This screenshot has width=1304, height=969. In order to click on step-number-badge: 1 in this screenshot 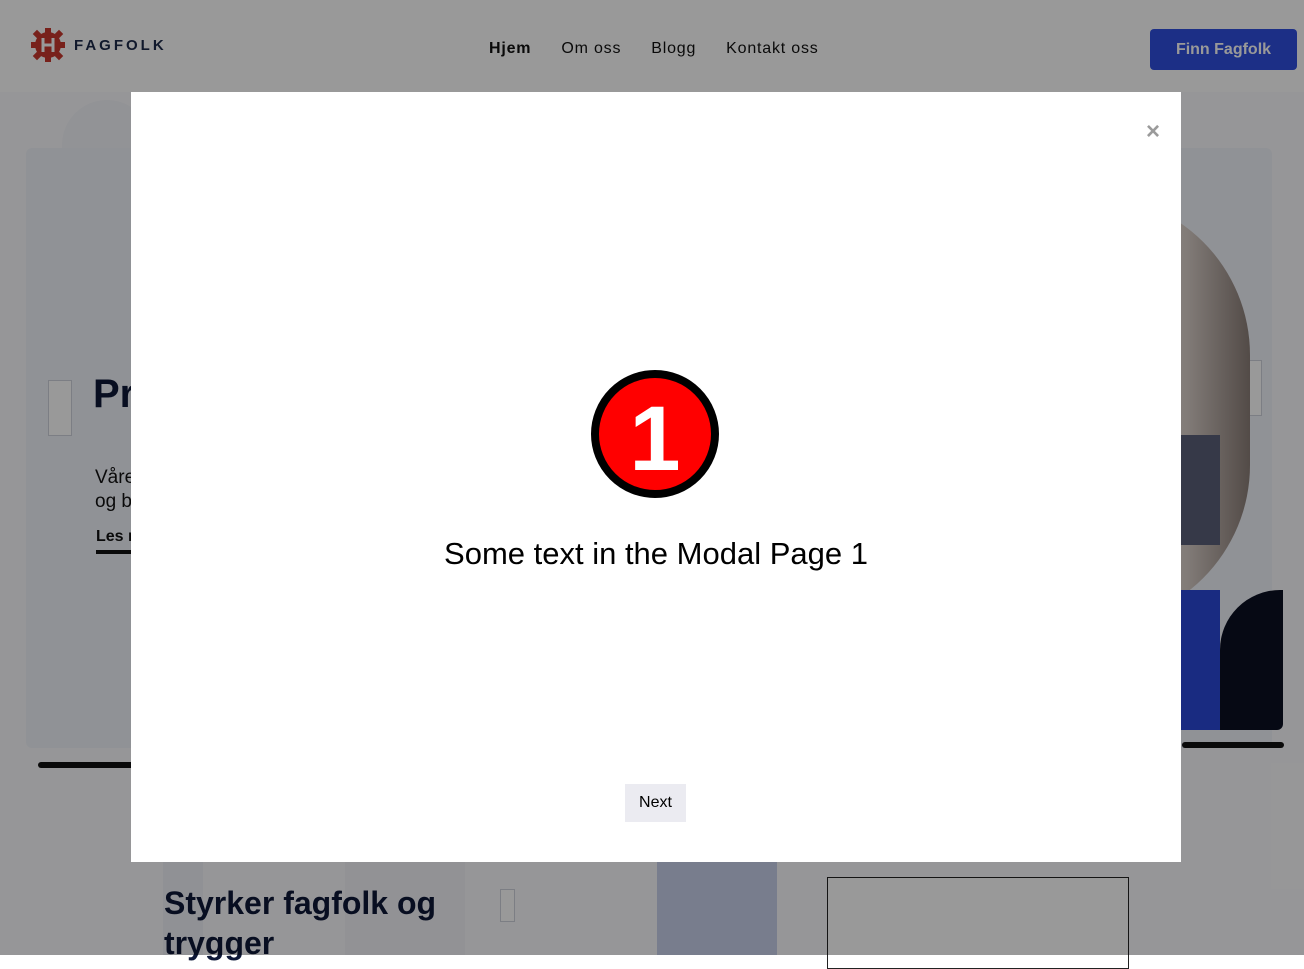, I will do `click(655, 434)`.